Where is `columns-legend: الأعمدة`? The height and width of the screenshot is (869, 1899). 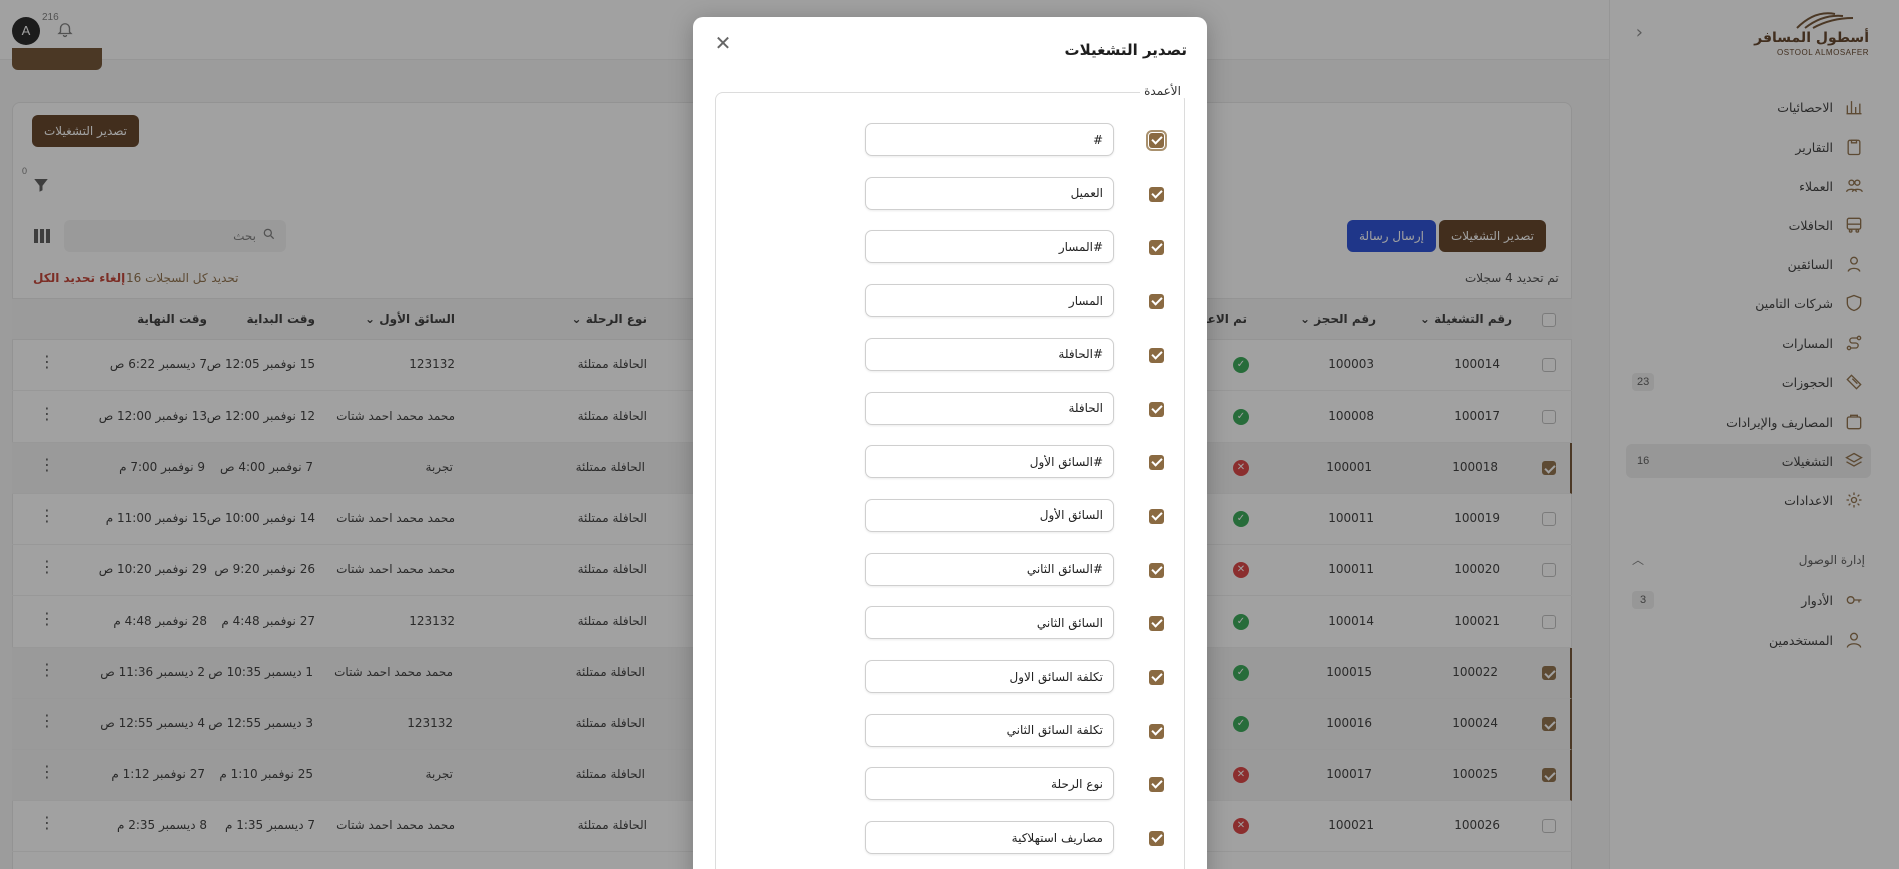
columns-legend: الأعمدة is located at coordinates (1162, 91).